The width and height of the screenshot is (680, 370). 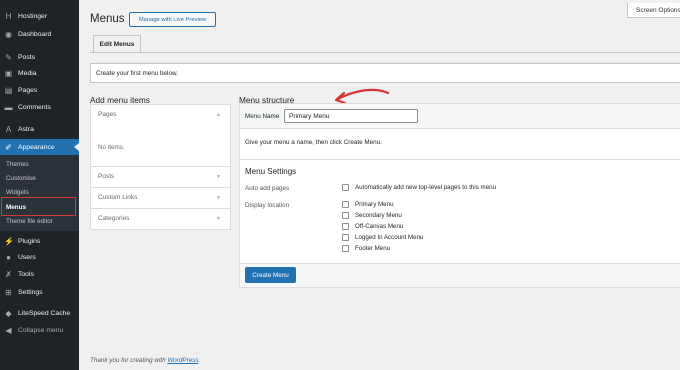 What do you see at coordinates (8, 16) in the screenshot?
I see `hostinger-icon: H` at bounding box center [8, 16].